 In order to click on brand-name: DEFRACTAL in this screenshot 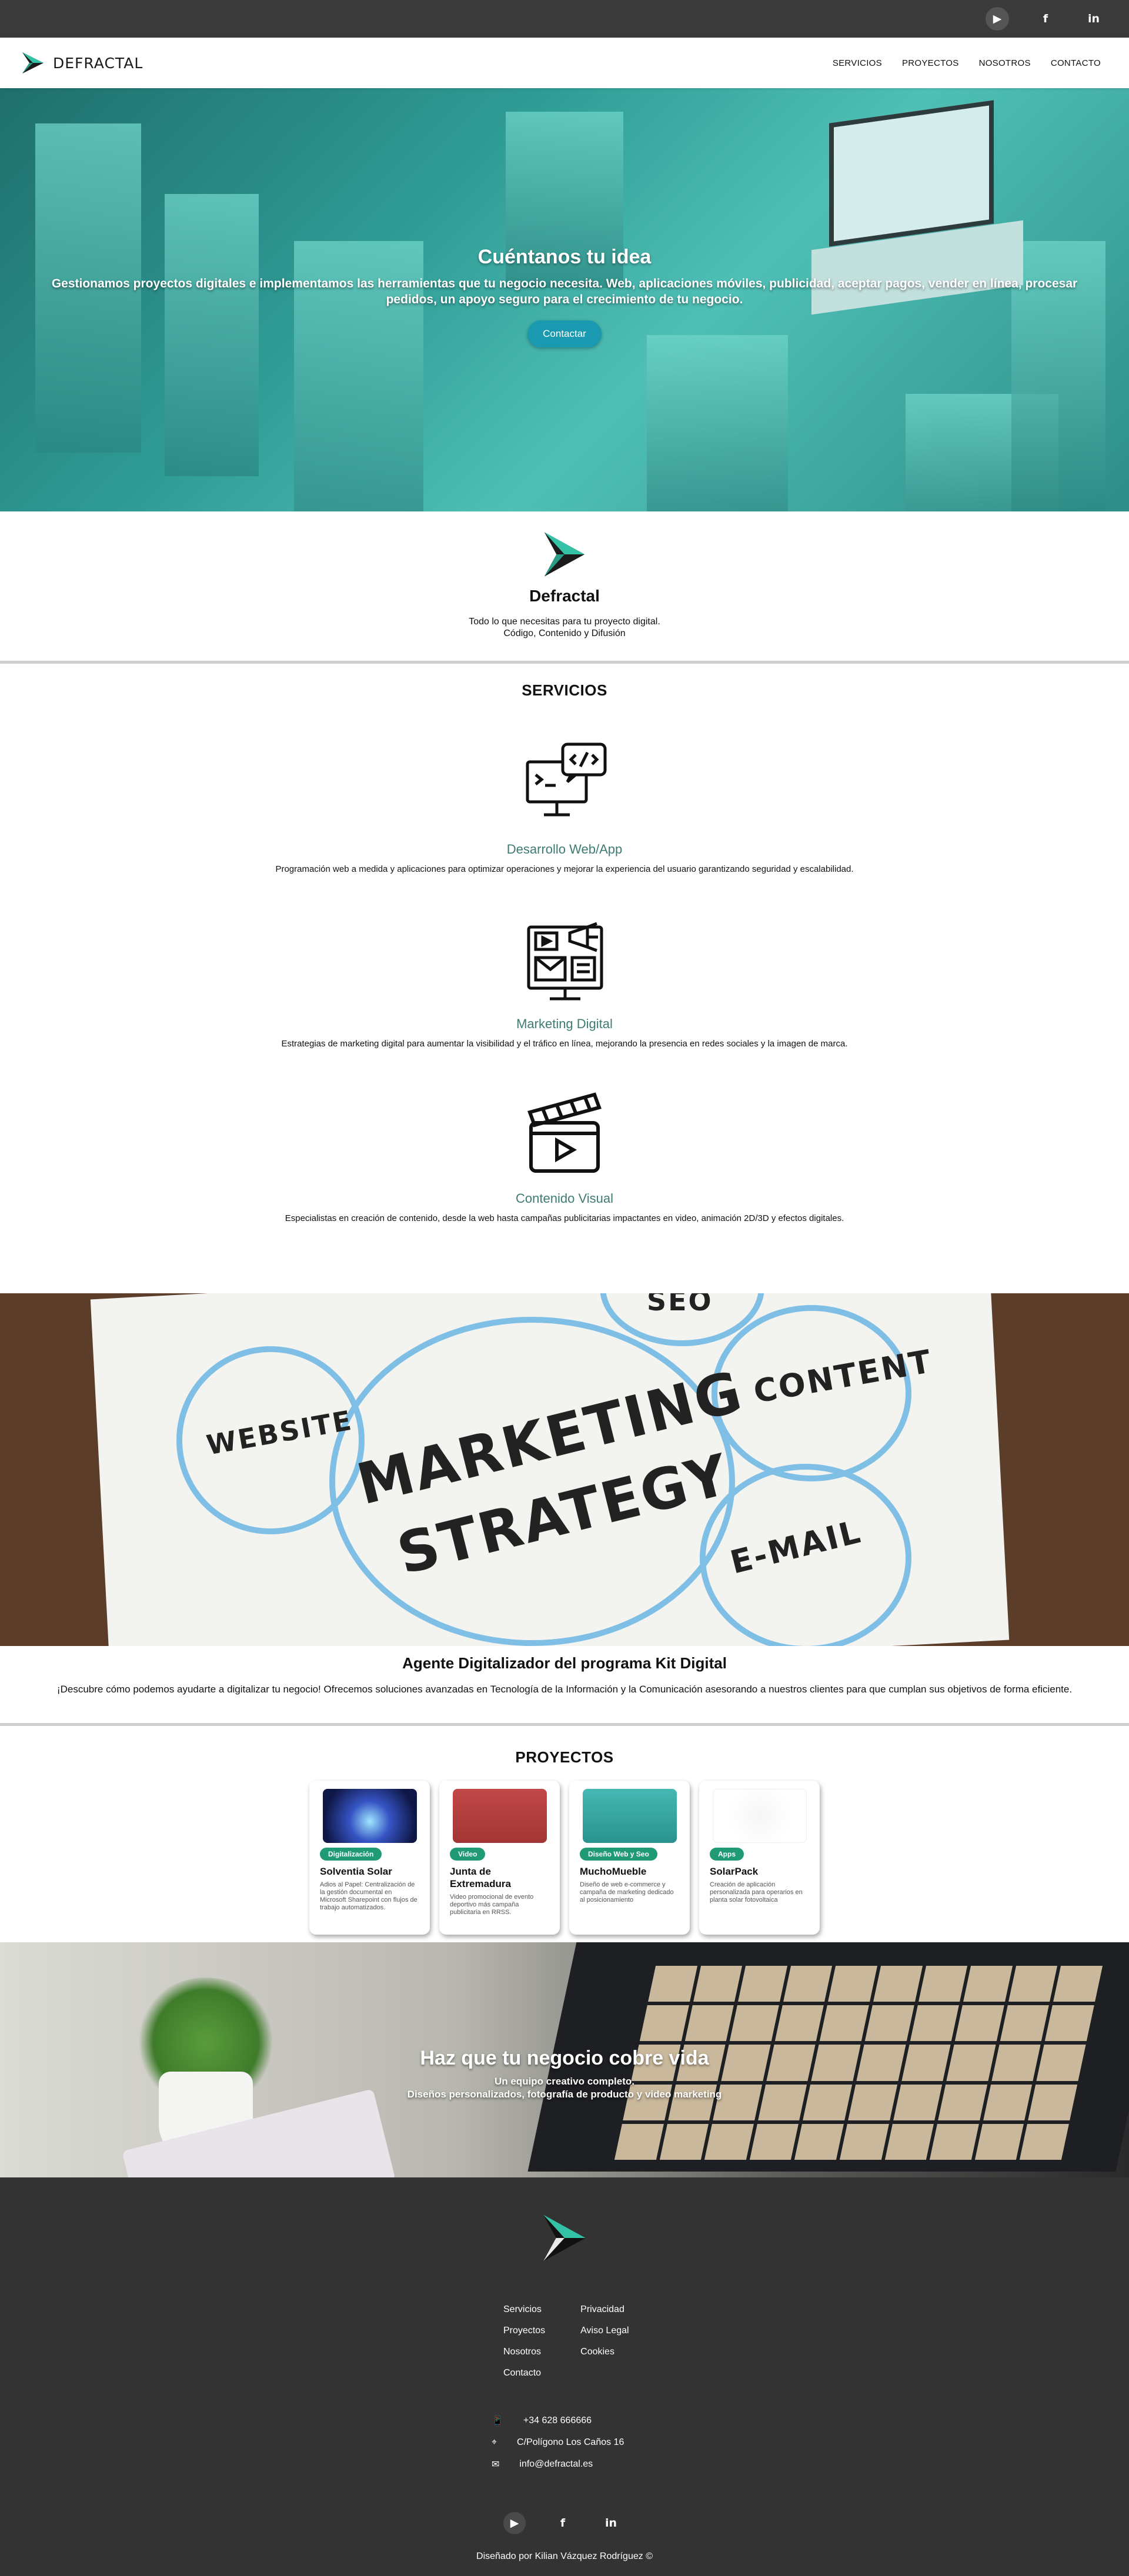, I will do `click(98, 63)`.